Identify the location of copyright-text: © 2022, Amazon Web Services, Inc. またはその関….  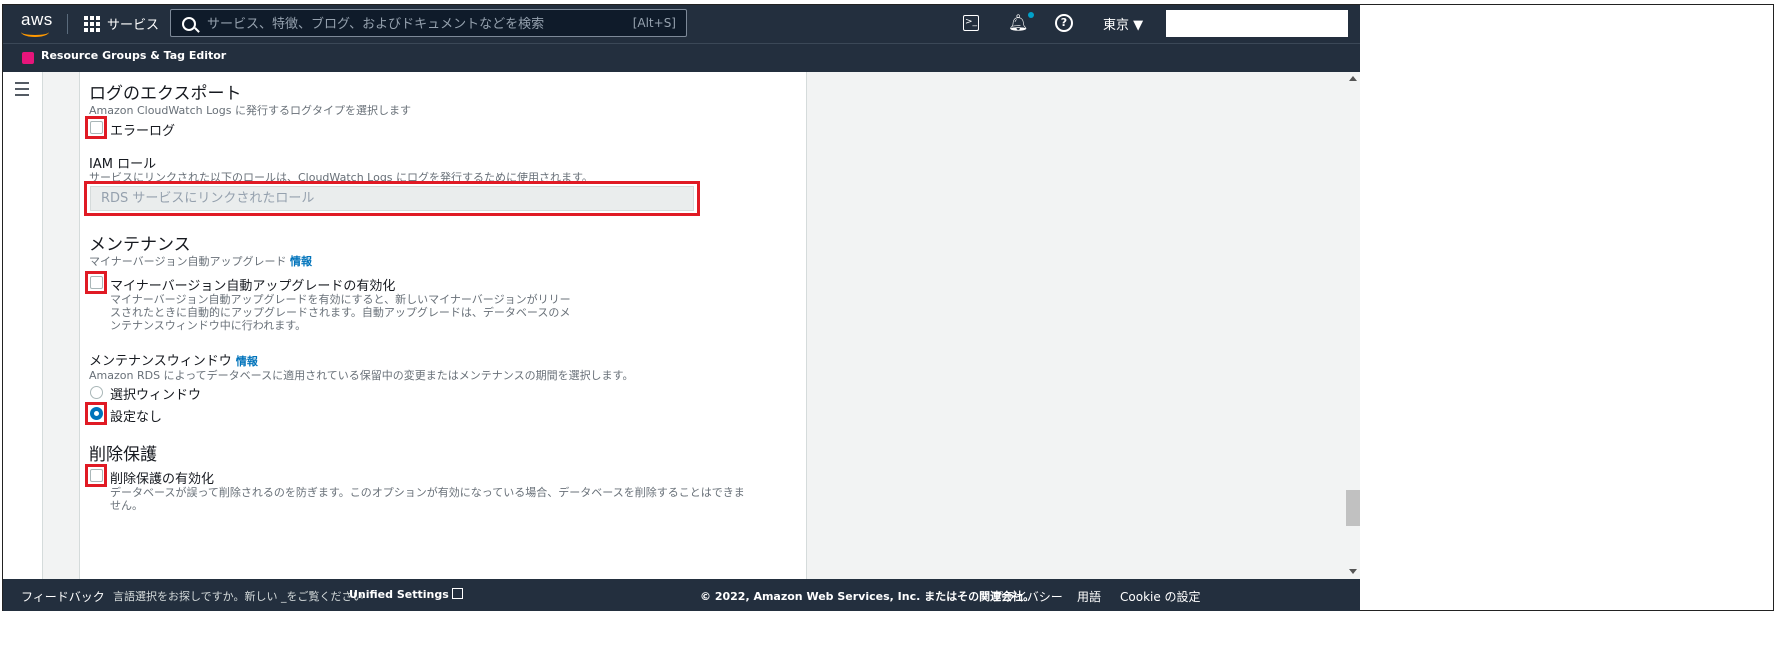
(867, 596).